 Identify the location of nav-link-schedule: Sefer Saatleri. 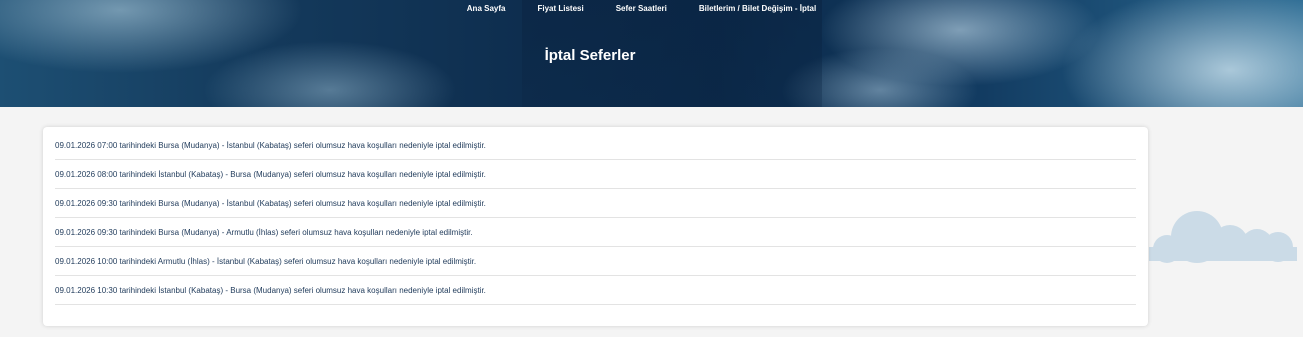
(641, 8).